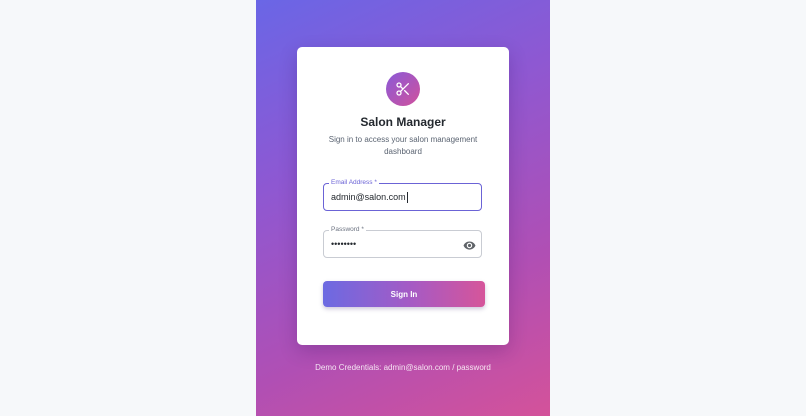  I want to click on email-field: Email Address * admin@salon.com, so click(402, 194).